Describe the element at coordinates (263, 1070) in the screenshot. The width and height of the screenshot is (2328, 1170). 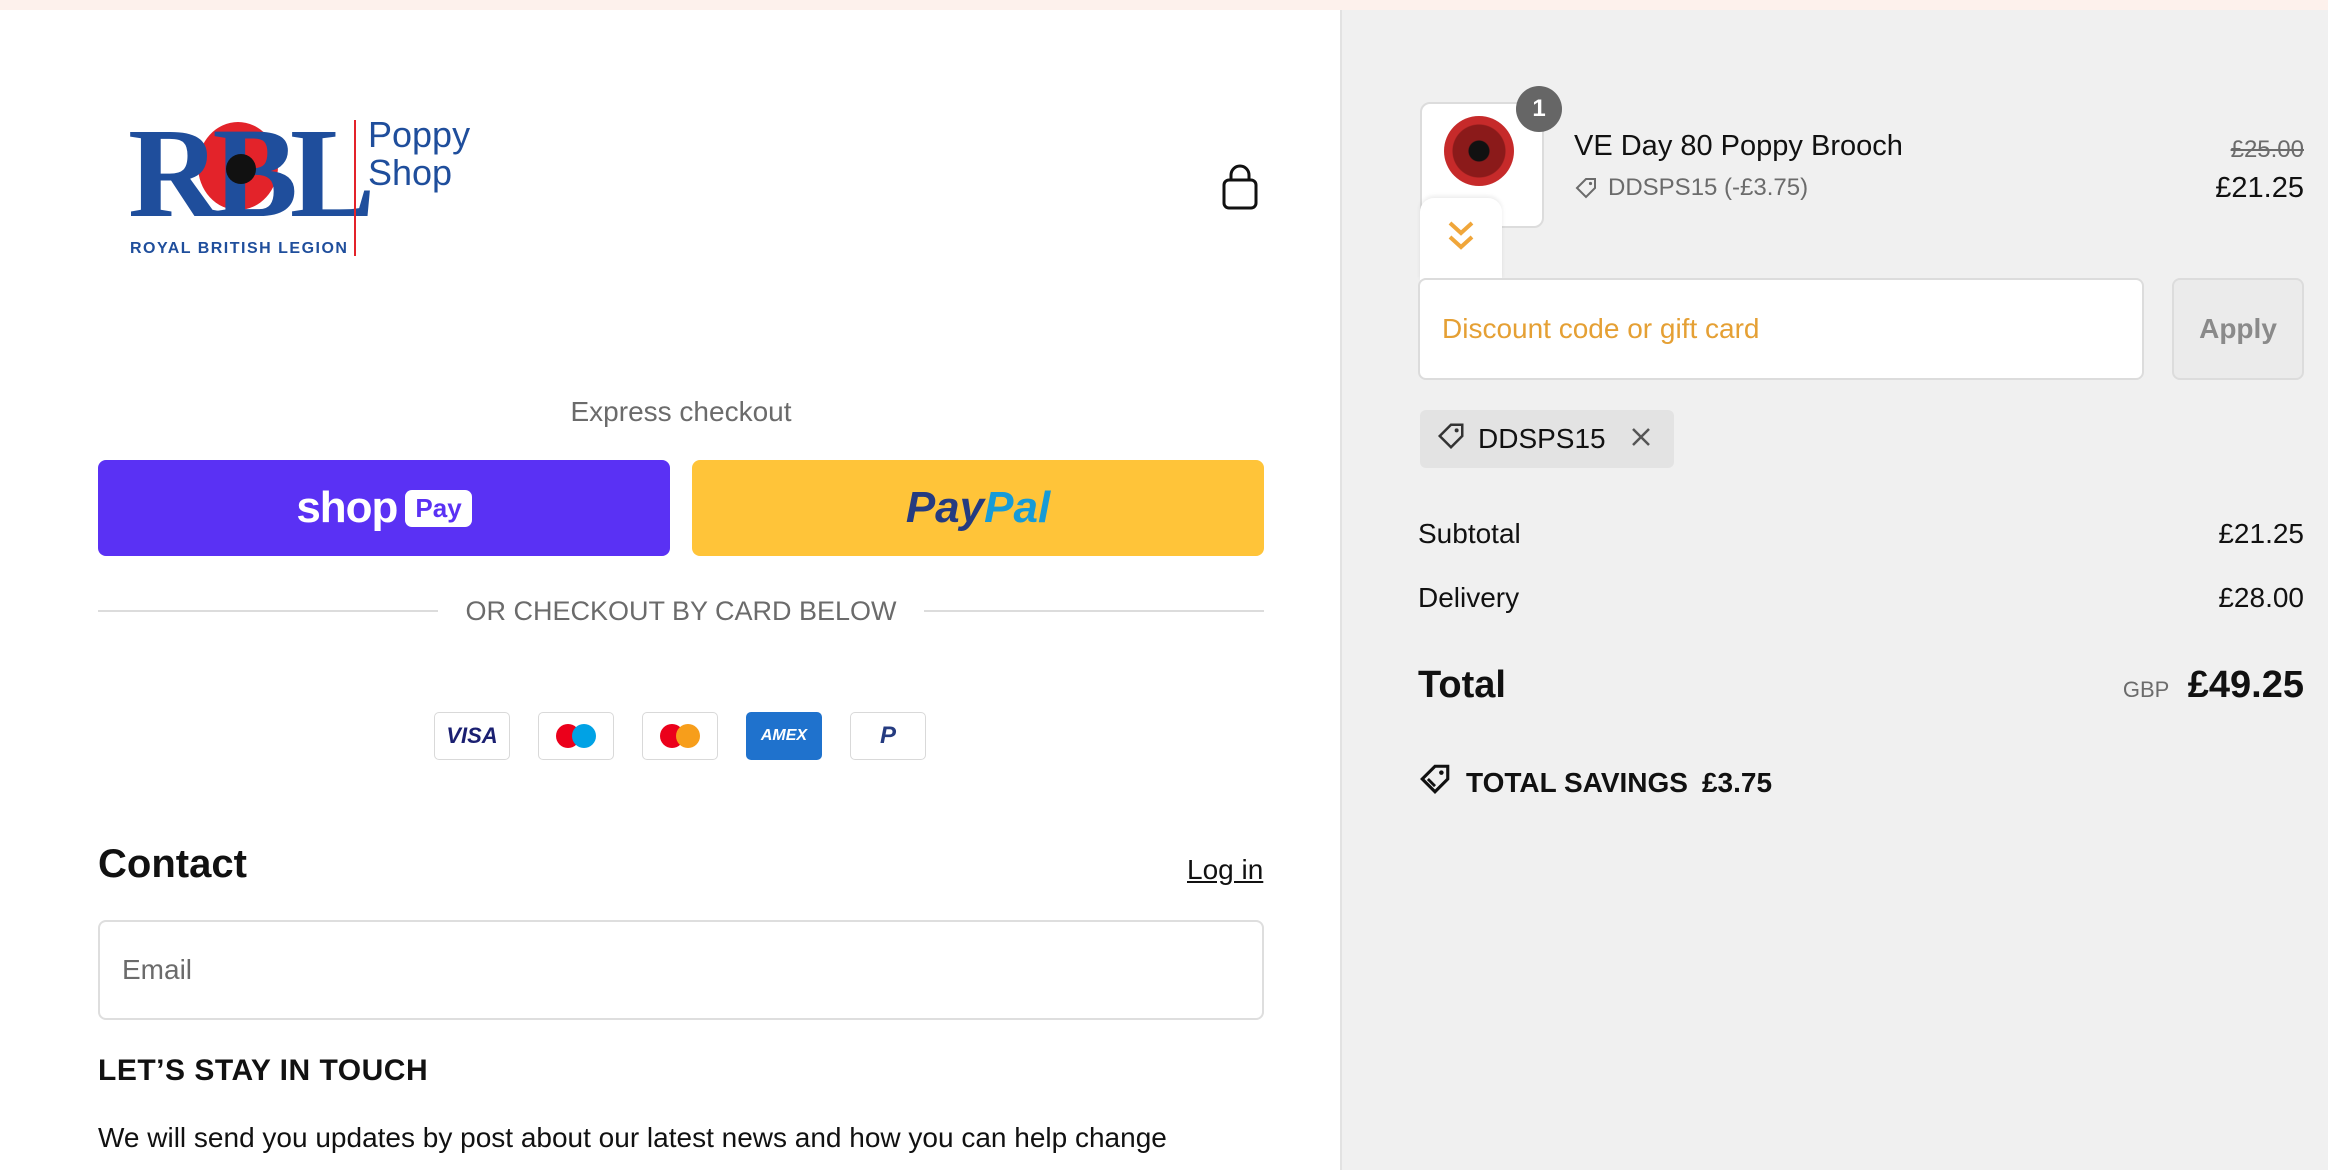
I see `stay-in-touch-heading: LET’S STAY IN TOUCH` at that location.